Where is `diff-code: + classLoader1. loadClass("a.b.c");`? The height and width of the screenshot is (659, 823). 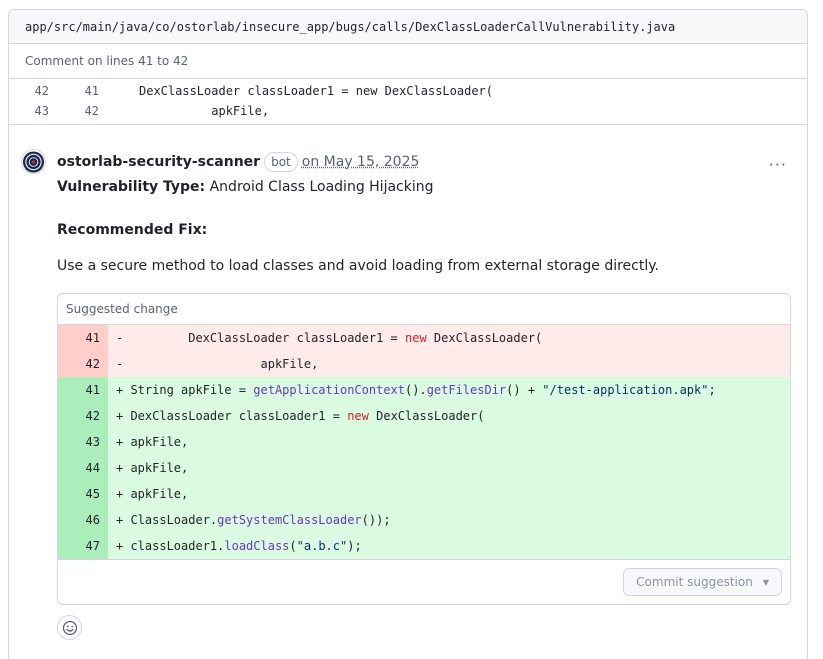 diff-code: + classLoader1. loadClass("a.b.c"); is located at coordinates (449, 546).